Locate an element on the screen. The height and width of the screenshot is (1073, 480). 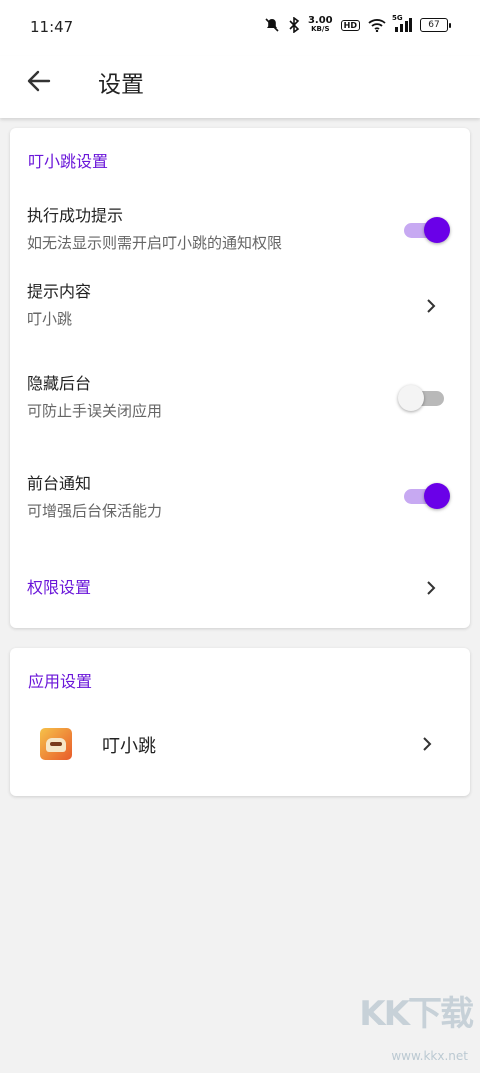
setting-title: 执行成功提示 is located at coordinates (75, 215).